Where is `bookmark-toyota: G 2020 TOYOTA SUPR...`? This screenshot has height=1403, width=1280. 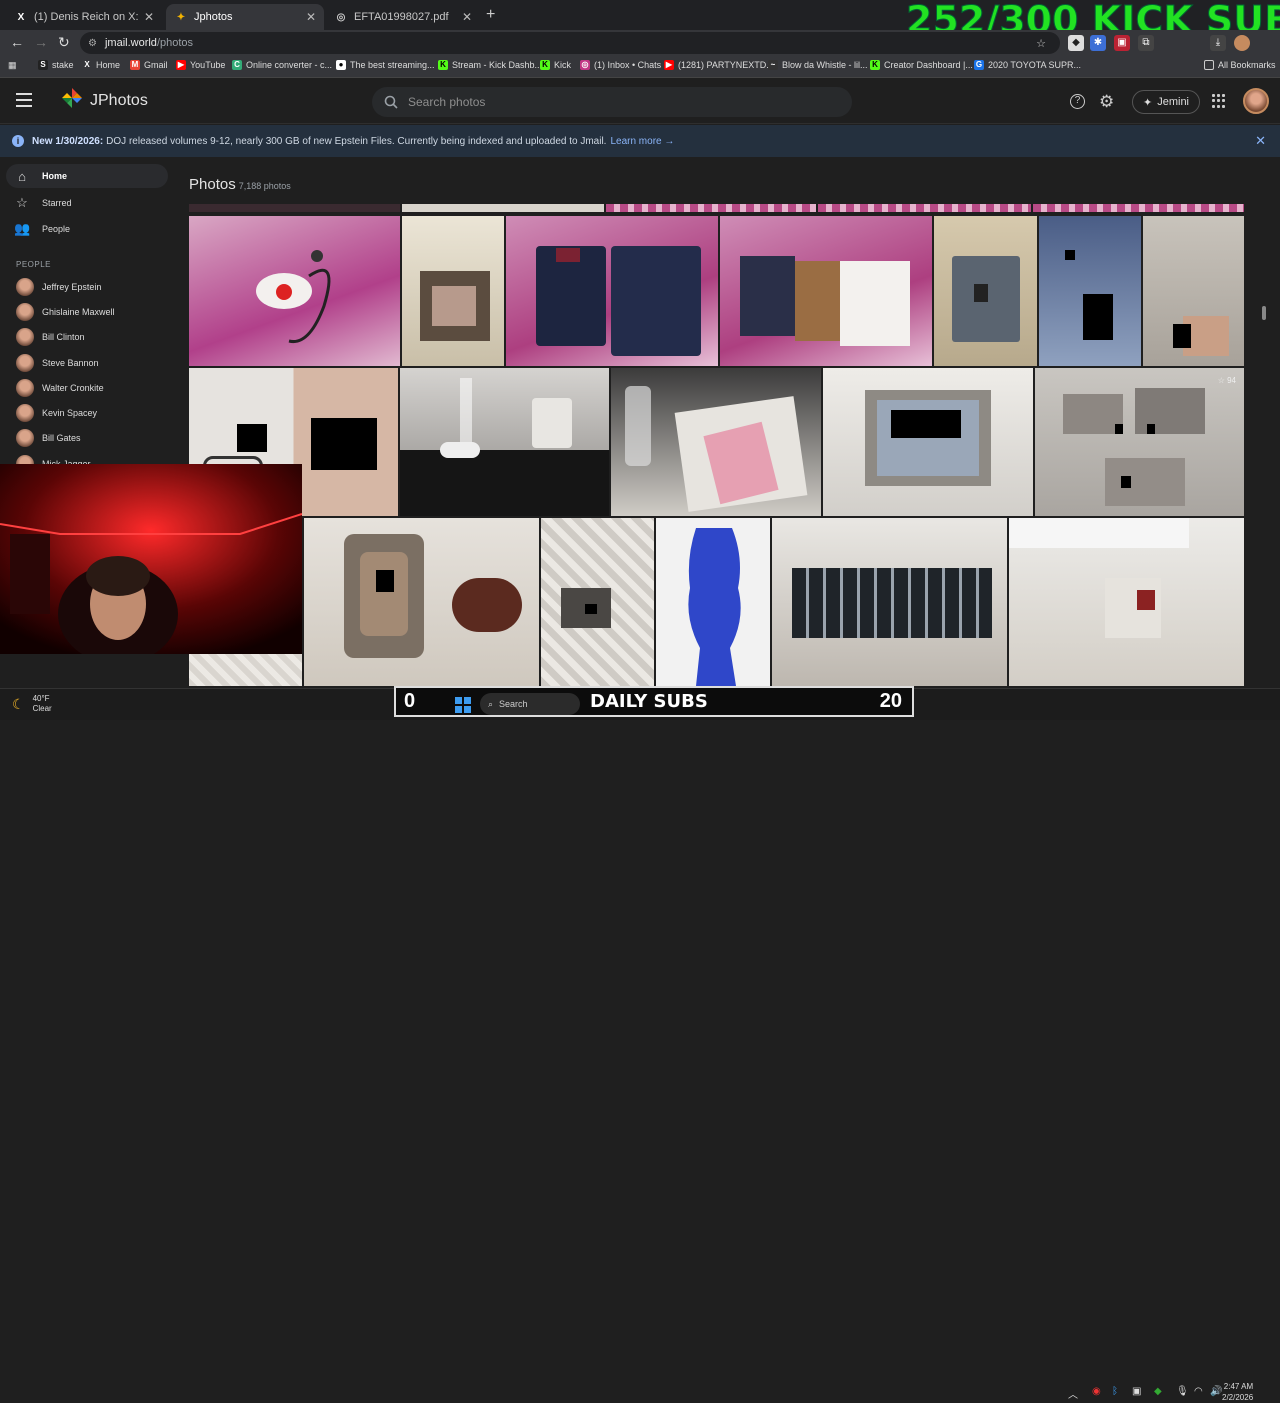 bookmark-toyota: G 2020 TOYOTA SUPR... is located at coordinates (1027, 65).